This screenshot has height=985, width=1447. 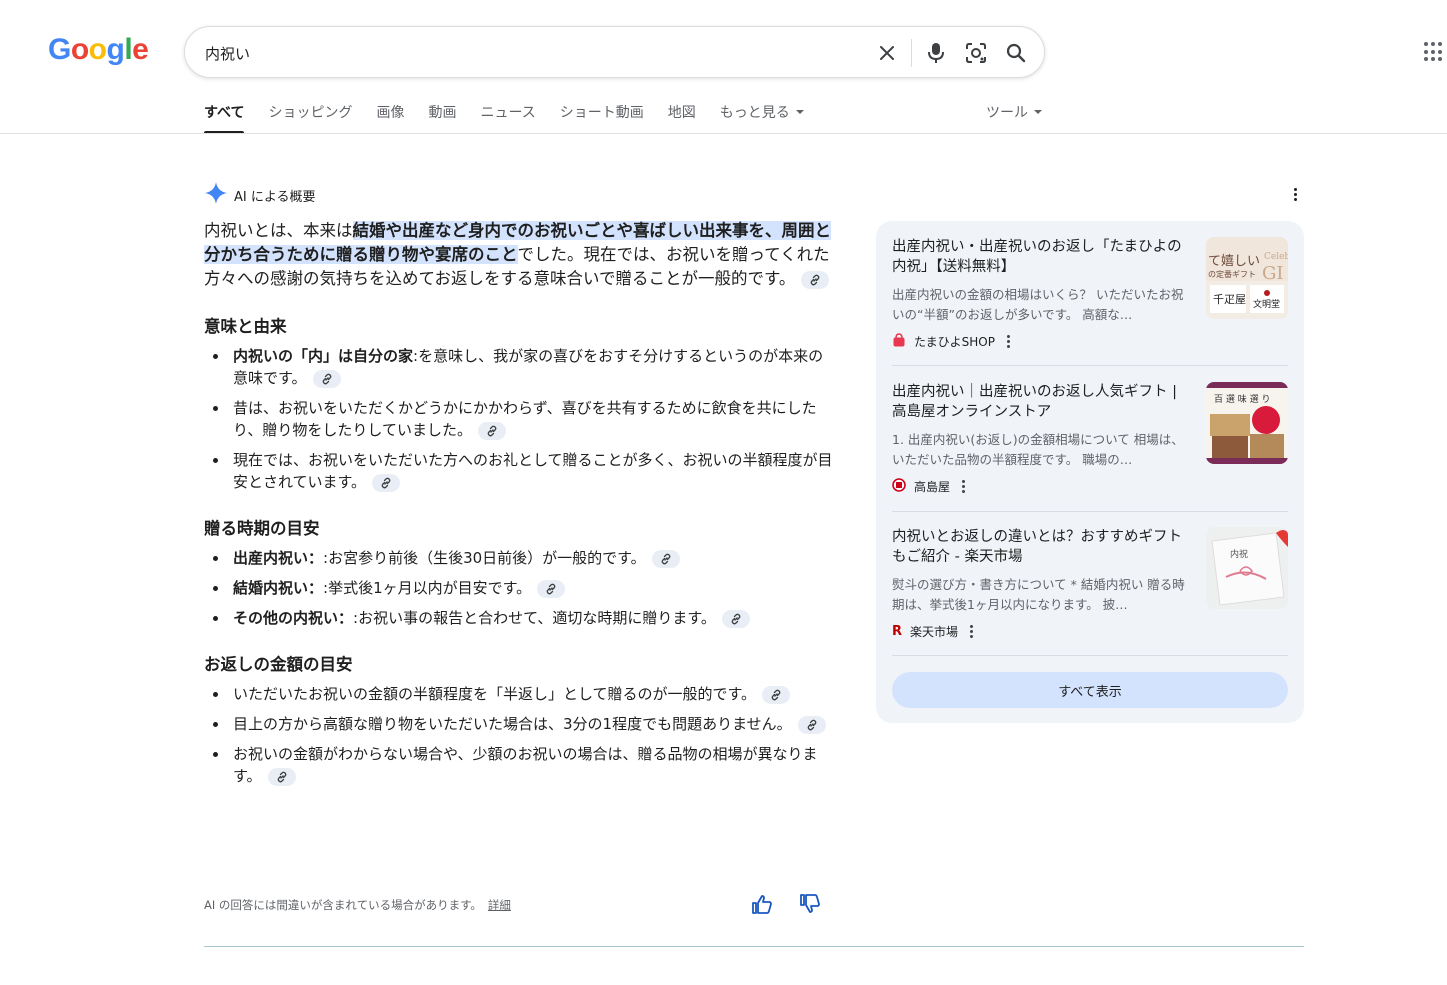 What do you see at coordinates (602, 118) in the screenshot?
I see `tab-short-videos: ショート動画` at bounding box center [602, 118].